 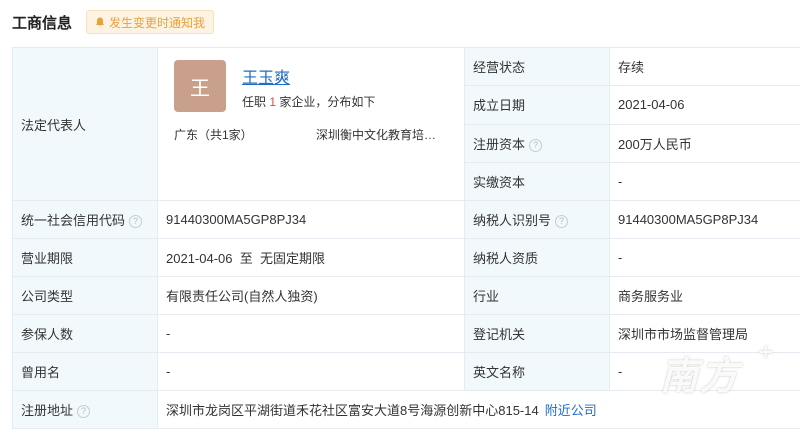 What do you see at coordinates (704, 371) in the screenshot?
I see `english-name-value: -` at bounding box center [704, 371].